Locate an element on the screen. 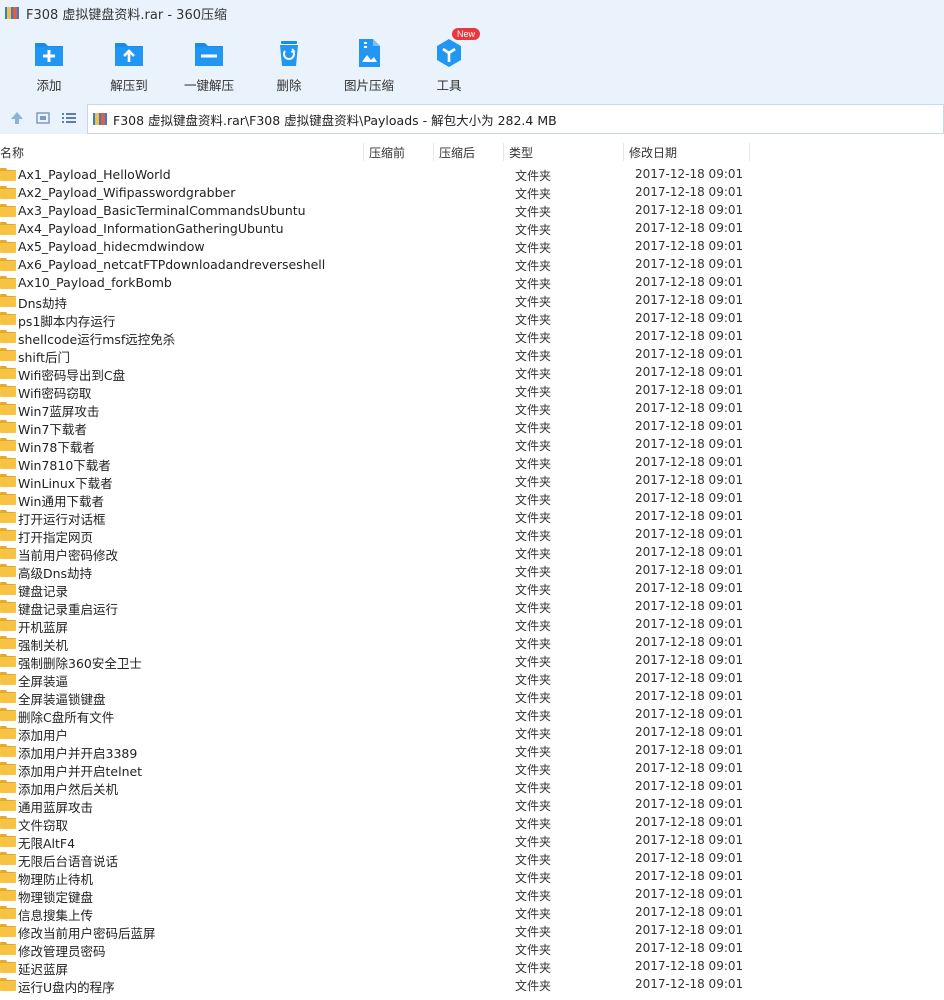 This screenshot has width=944, height=1000. file-row: 打开运行对话框 文件夹 2017-12-18 09:01 is located at coordinates (472, 517).